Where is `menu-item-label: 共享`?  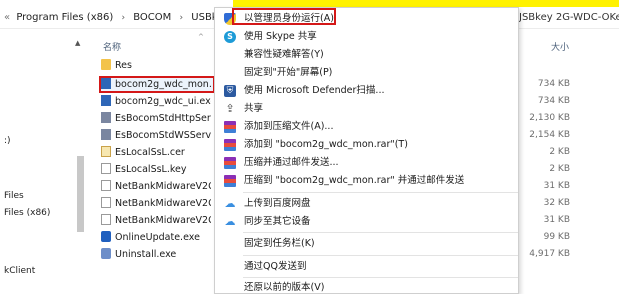
menu-item-label: 共享 is located at coordinates (254, 108).